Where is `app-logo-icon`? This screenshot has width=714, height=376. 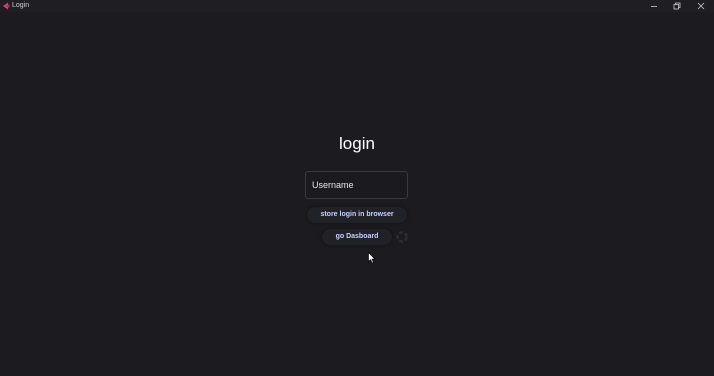 app-logo-icon is located at coordinates (6, 6).